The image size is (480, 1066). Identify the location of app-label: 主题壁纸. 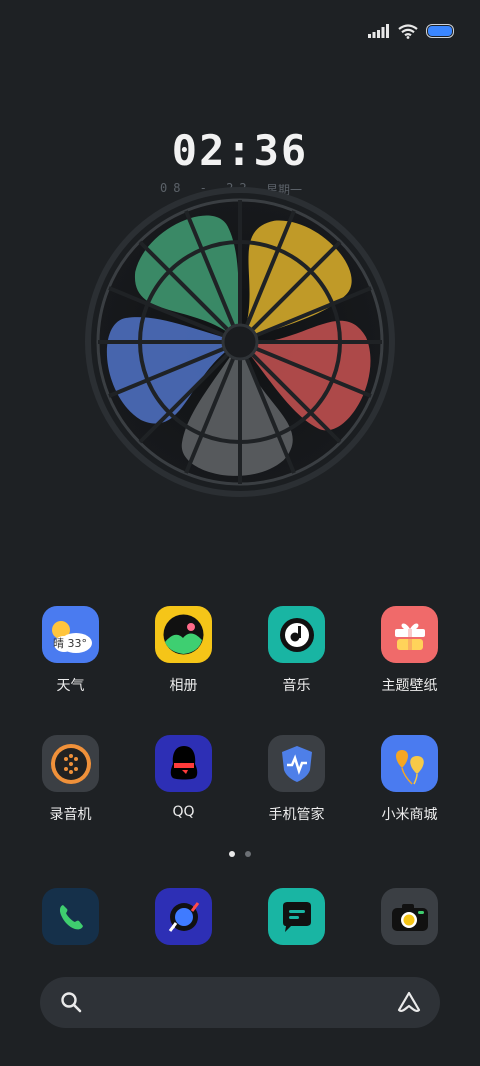
(409, 686).